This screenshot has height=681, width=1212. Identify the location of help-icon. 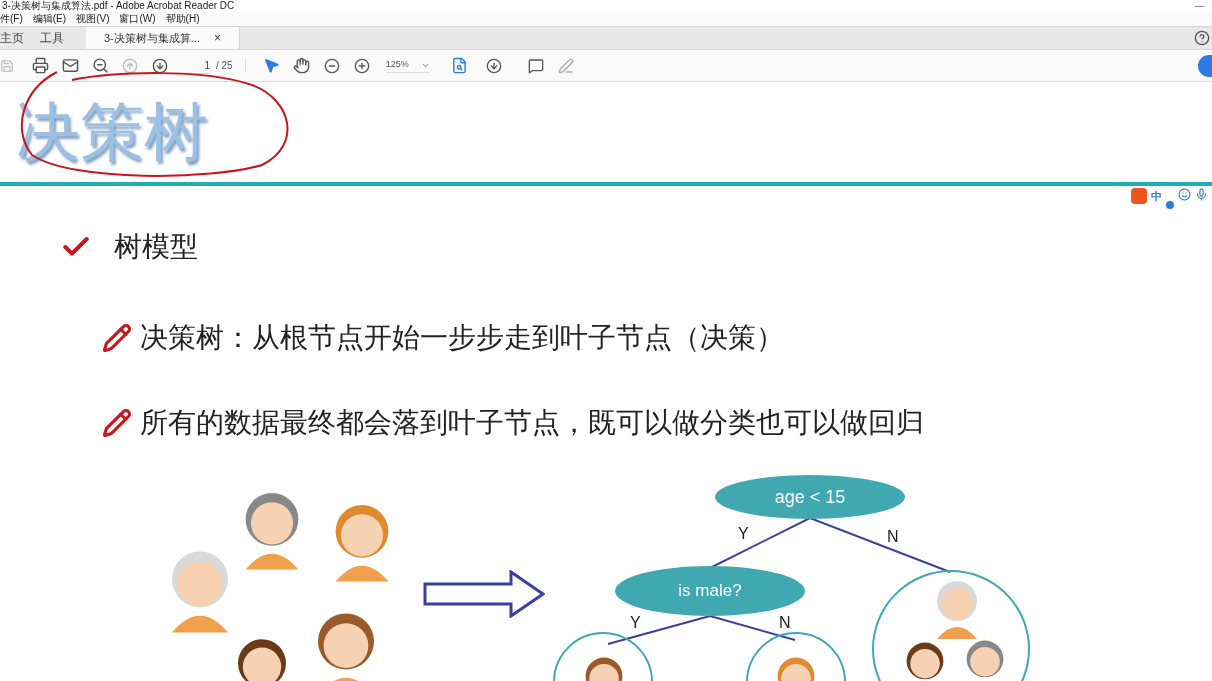
(1202, 38).